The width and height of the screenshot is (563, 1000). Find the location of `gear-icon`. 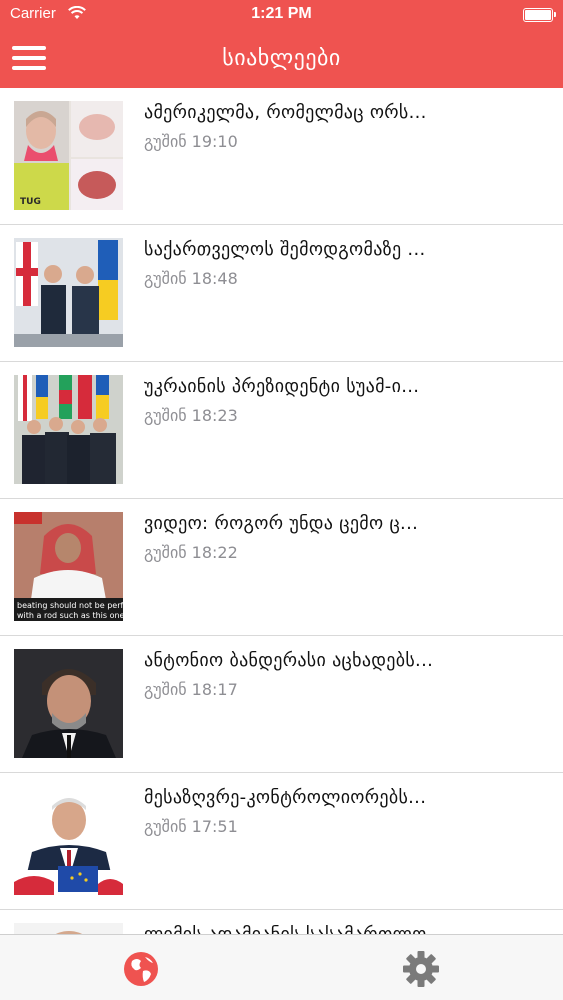

gear-icon is located at coordinates (421, 969).